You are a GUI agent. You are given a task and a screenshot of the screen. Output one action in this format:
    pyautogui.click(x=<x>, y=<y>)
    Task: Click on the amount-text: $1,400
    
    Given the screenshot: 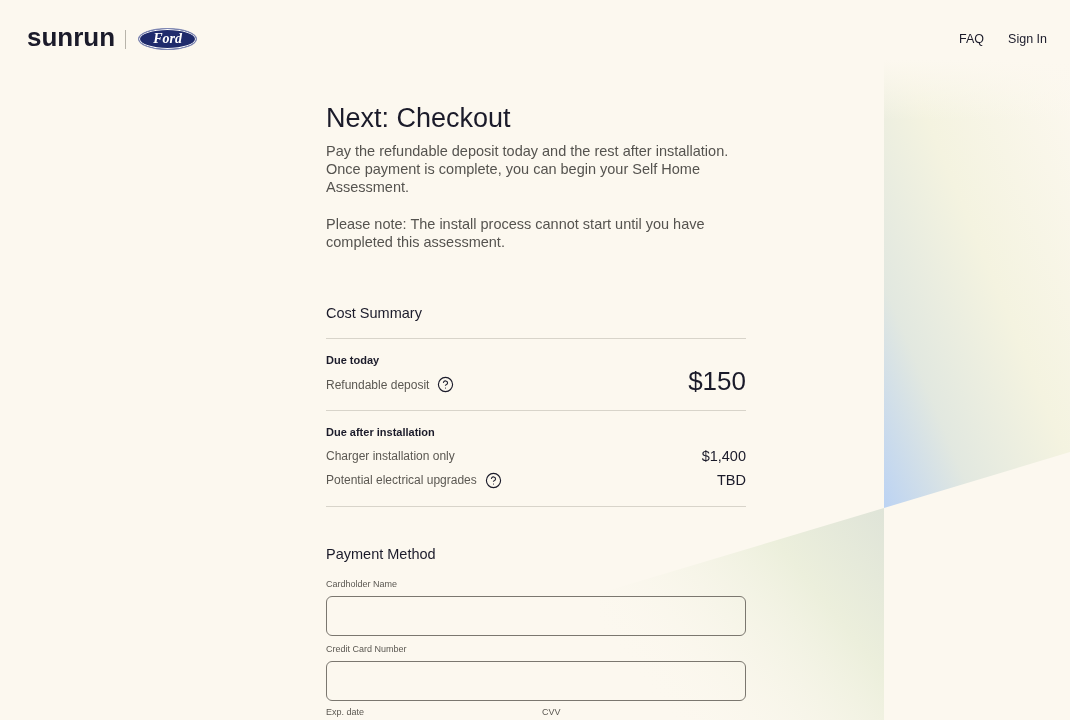 What is the action you would take?
    pyautogui.click(x=723, y=456)
    